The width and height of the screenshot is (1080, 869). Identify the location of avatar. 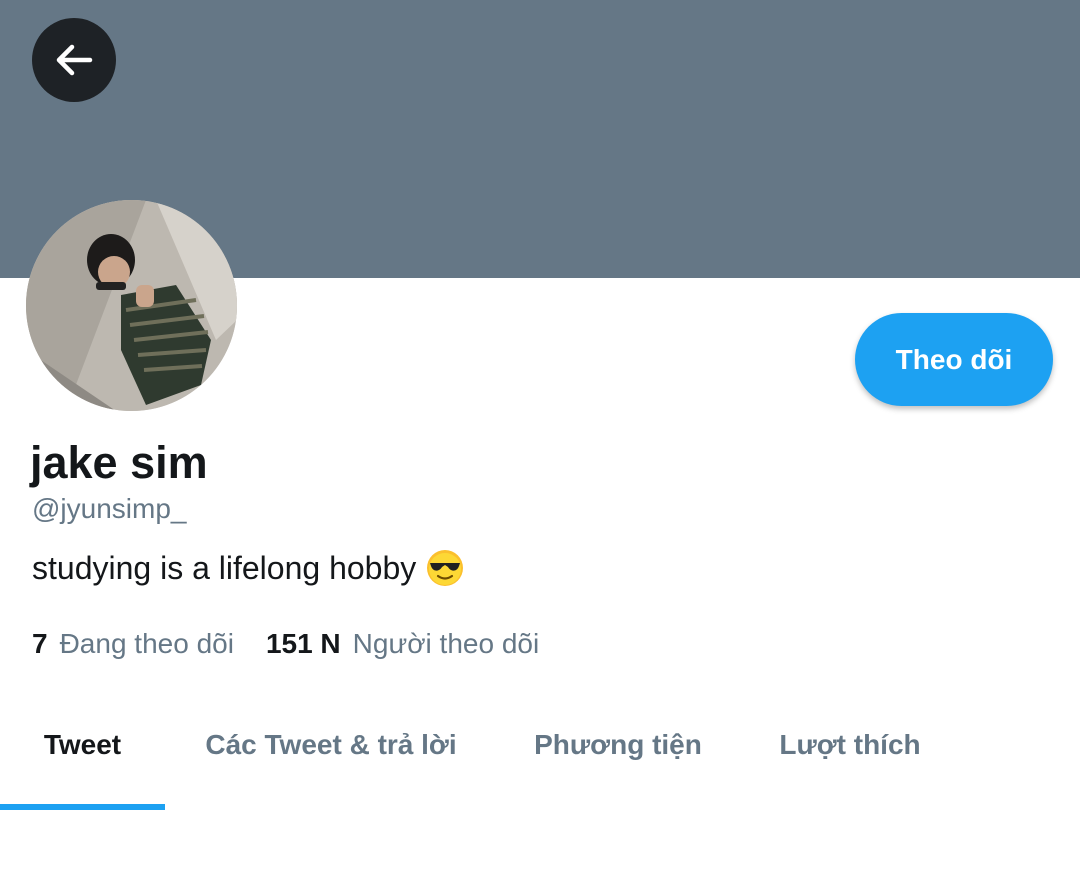
(131, 305).